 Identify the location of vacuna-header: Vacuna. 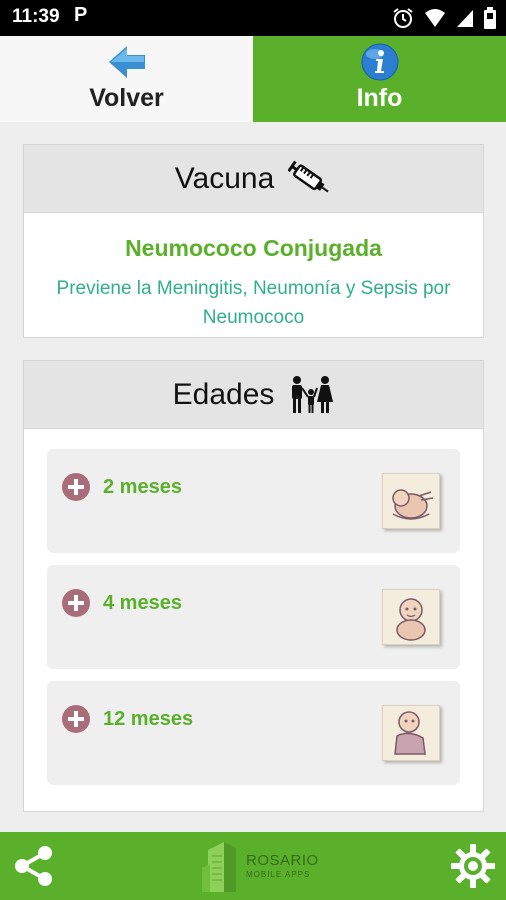
(253, 179).